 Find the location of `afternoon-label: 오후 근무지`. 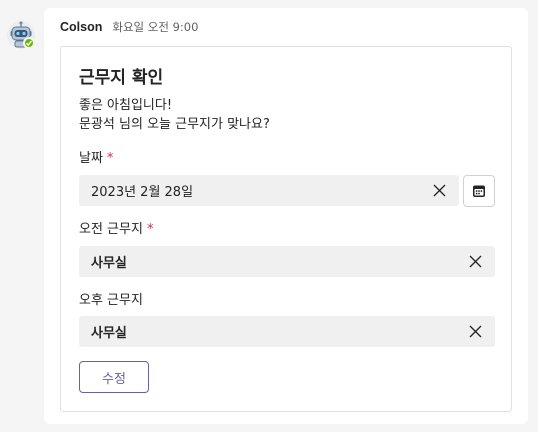

afternoon-label: 오후 근무지 is located at coordinates (111, 298).